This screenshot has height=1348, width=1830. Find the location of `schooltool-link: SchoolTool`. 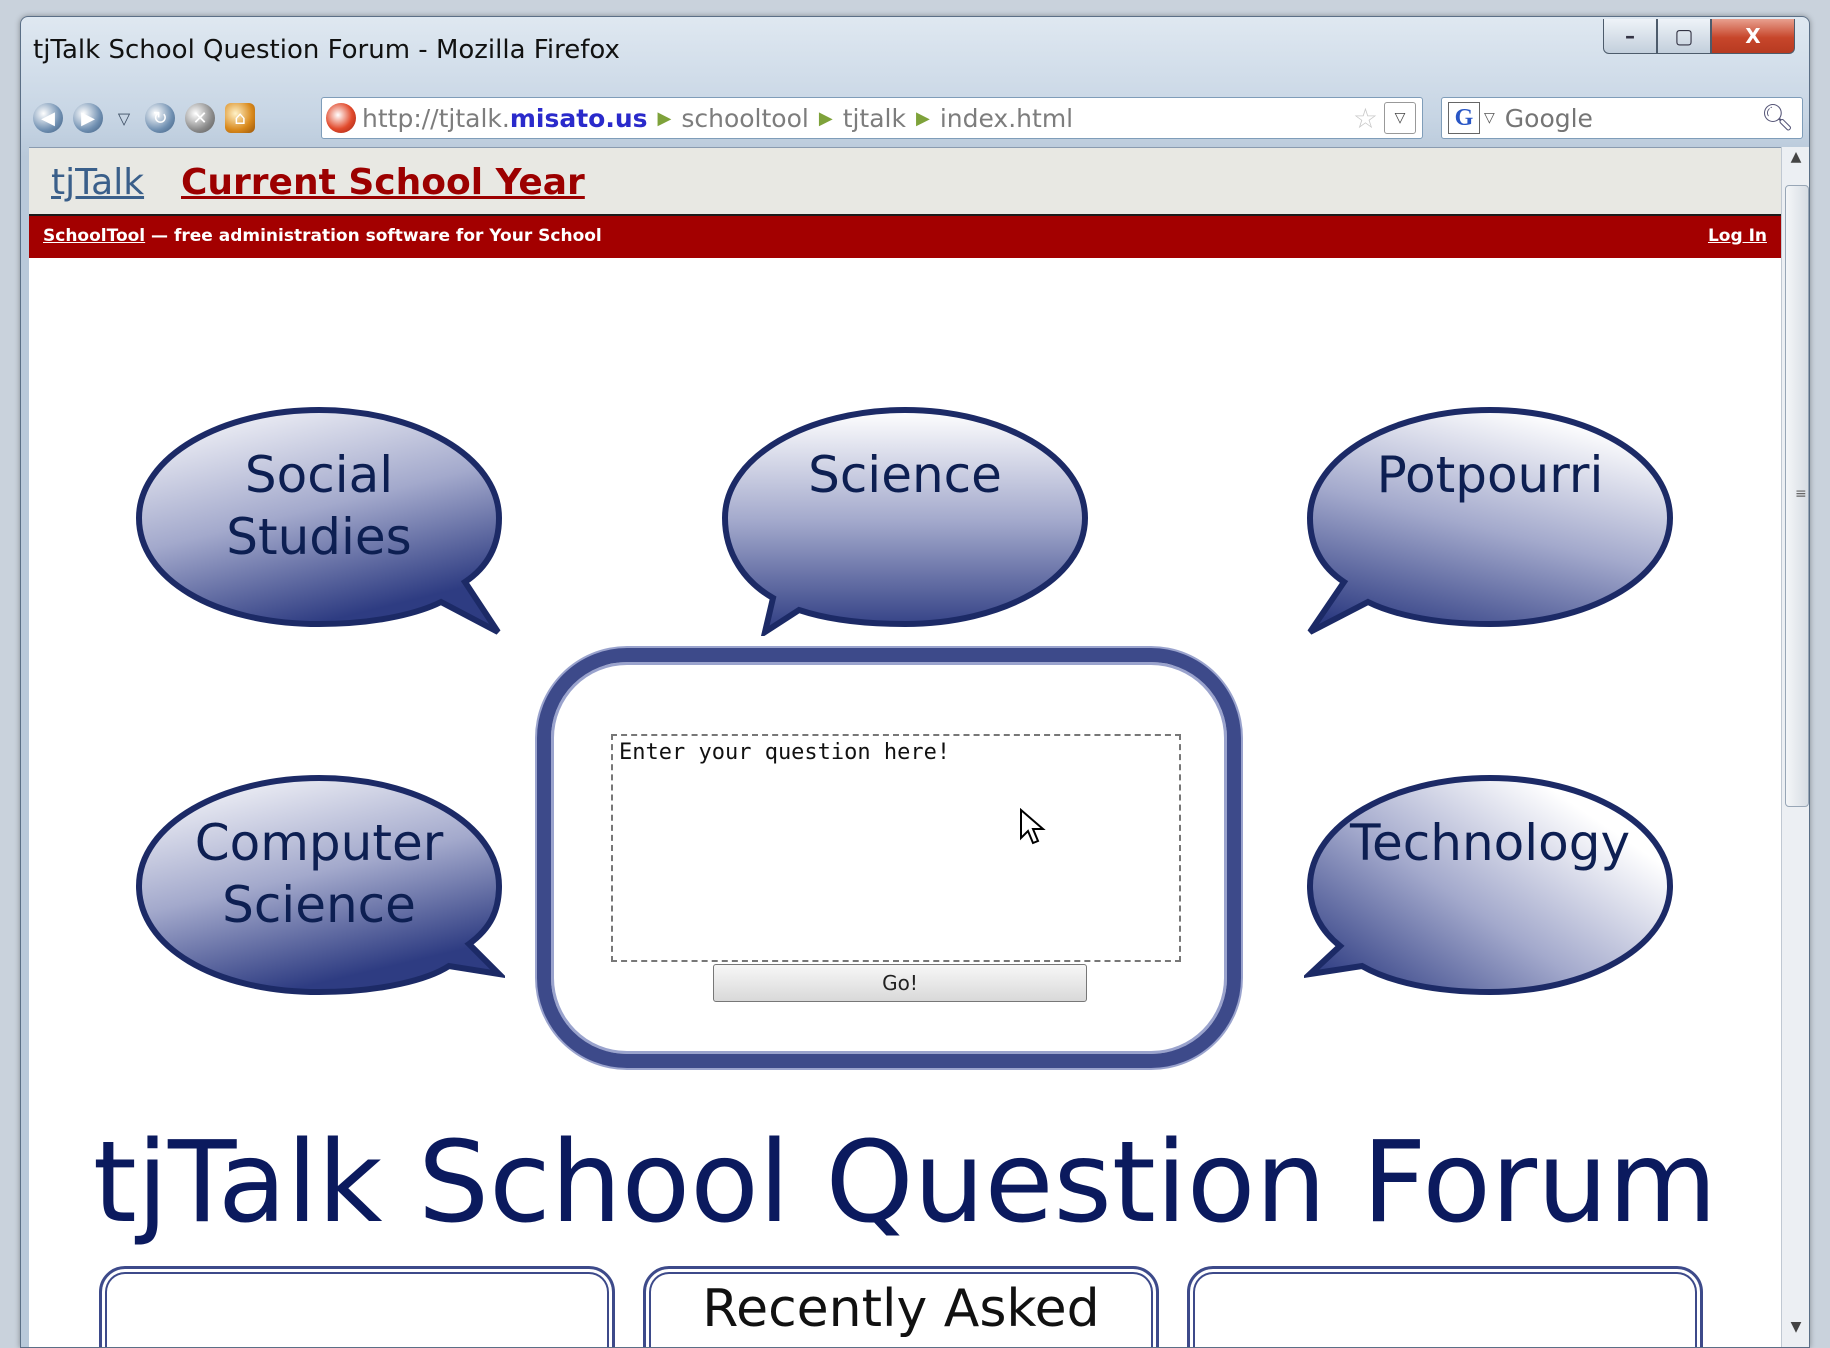

schooltool-link: SchoolTool is located at coordinates (94, 236).